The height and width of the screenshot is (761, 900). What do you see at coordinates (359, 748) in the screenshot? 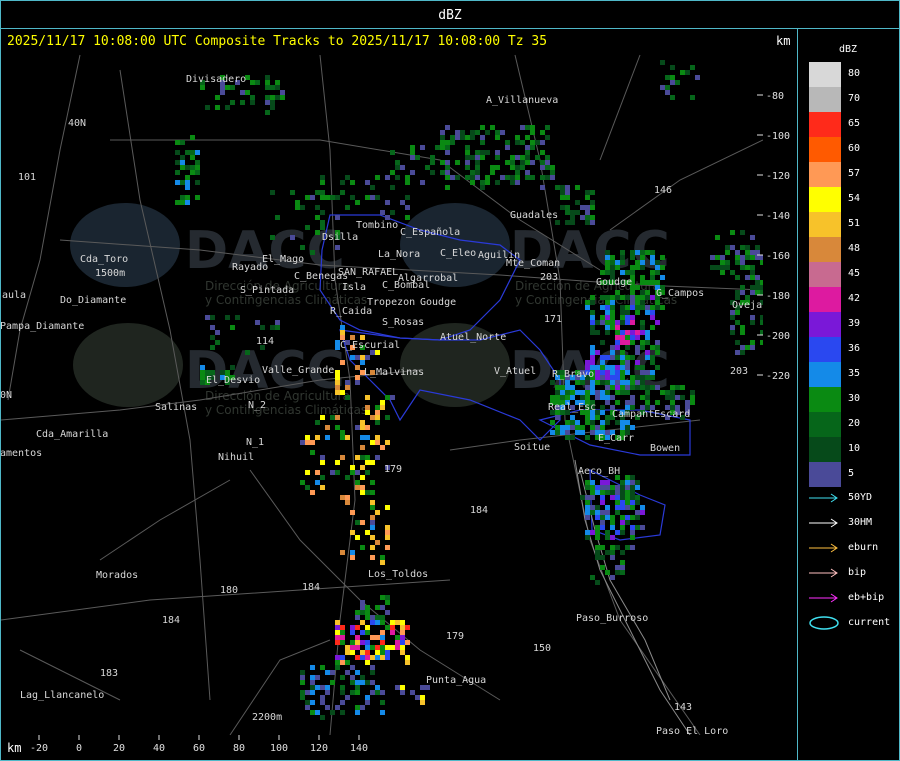
I see `x-tick-label: 140` at bounding box center [359, 748].